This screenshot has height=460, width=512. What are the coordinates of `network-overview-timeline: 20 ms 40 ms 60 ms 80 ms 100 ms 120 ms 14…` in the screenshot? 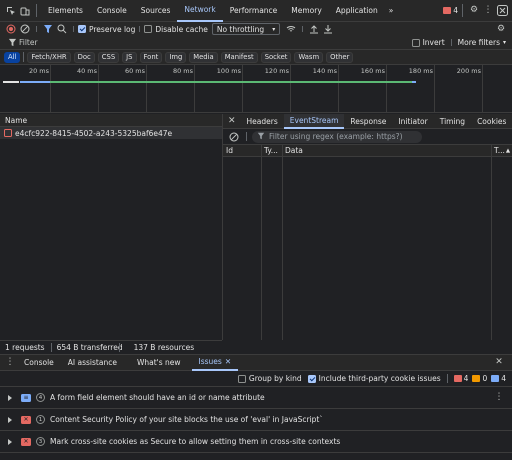 It's located at (256, 89).